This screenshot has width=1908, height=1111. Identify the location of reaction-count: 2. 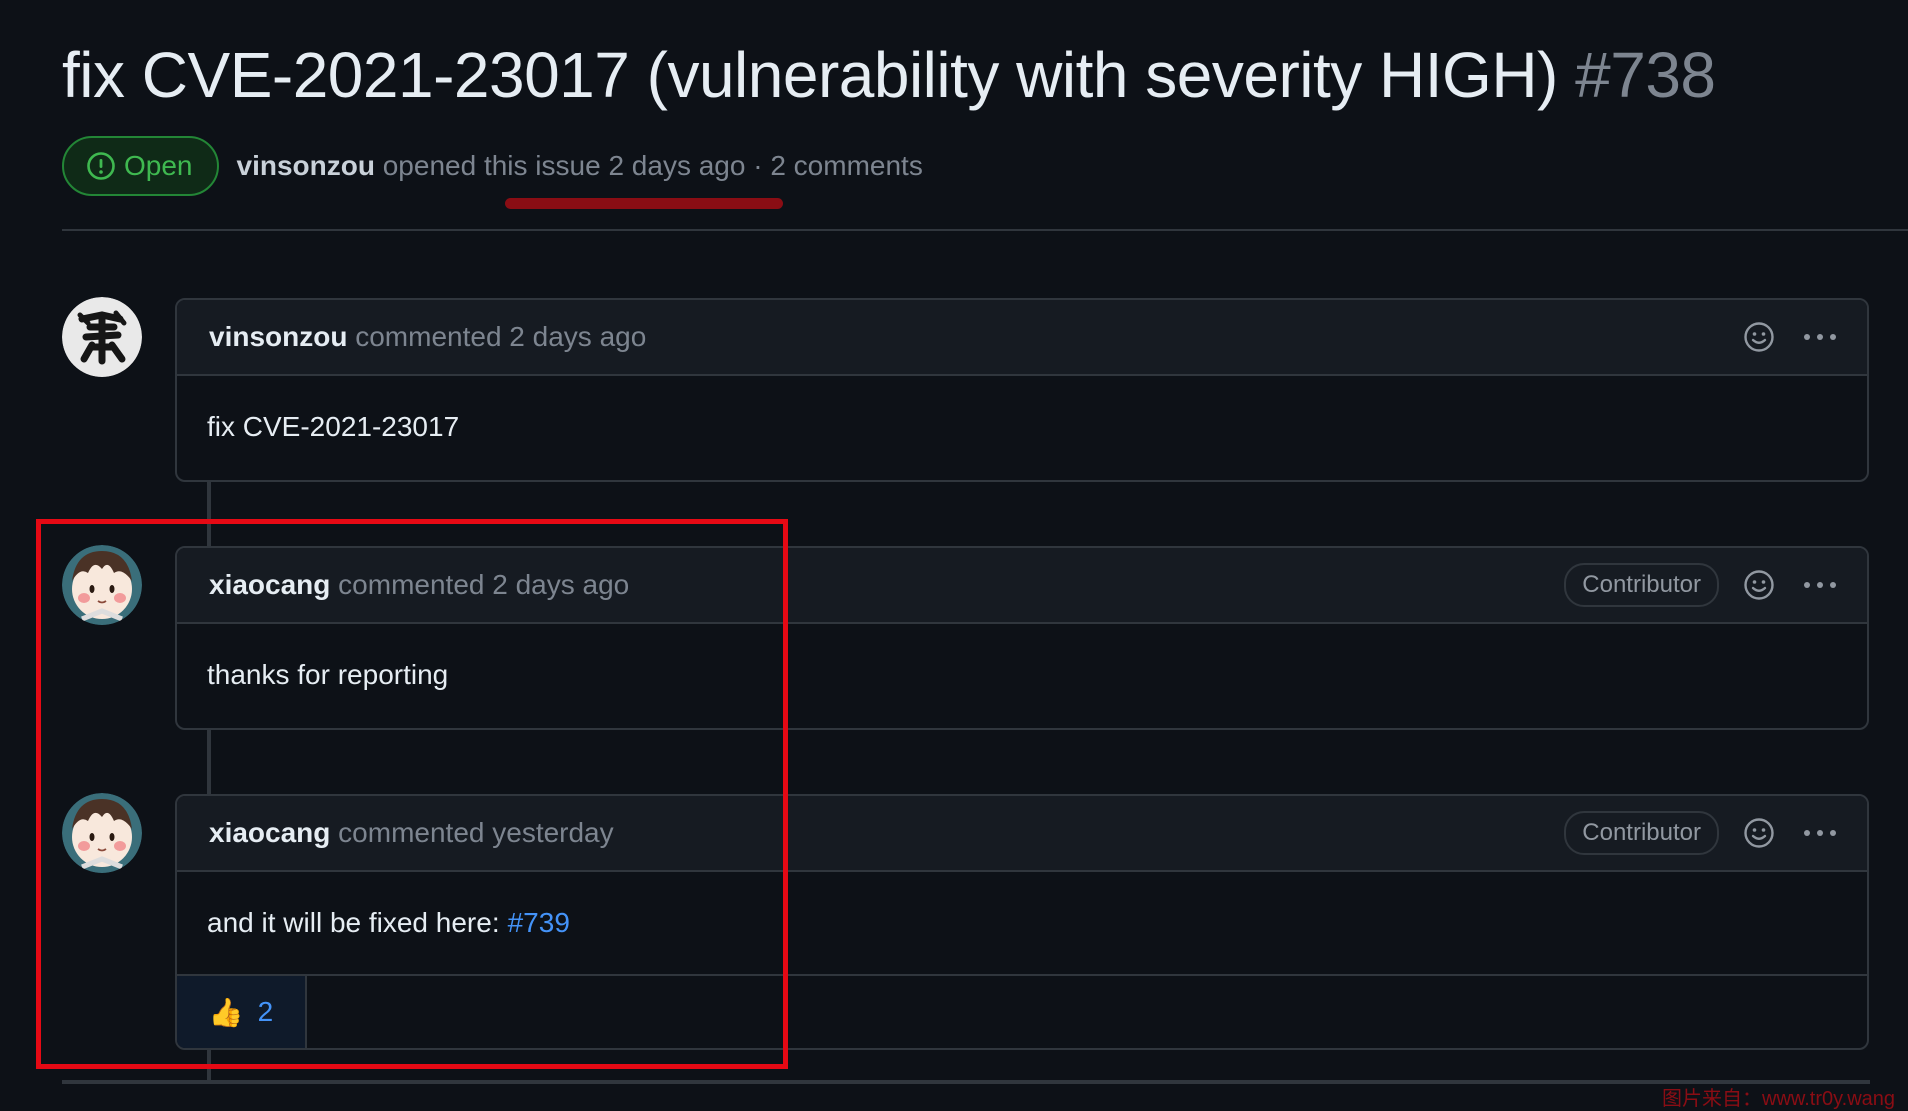
(265, 1011).